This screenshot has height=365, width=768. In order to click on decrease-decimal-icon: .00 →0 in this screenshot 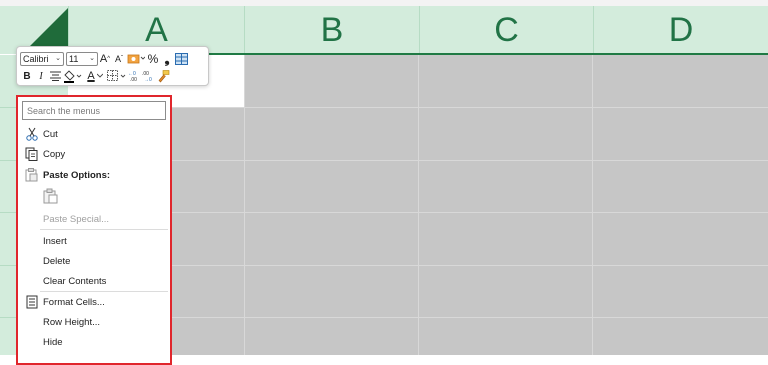, I will do `click(147, 76)`.